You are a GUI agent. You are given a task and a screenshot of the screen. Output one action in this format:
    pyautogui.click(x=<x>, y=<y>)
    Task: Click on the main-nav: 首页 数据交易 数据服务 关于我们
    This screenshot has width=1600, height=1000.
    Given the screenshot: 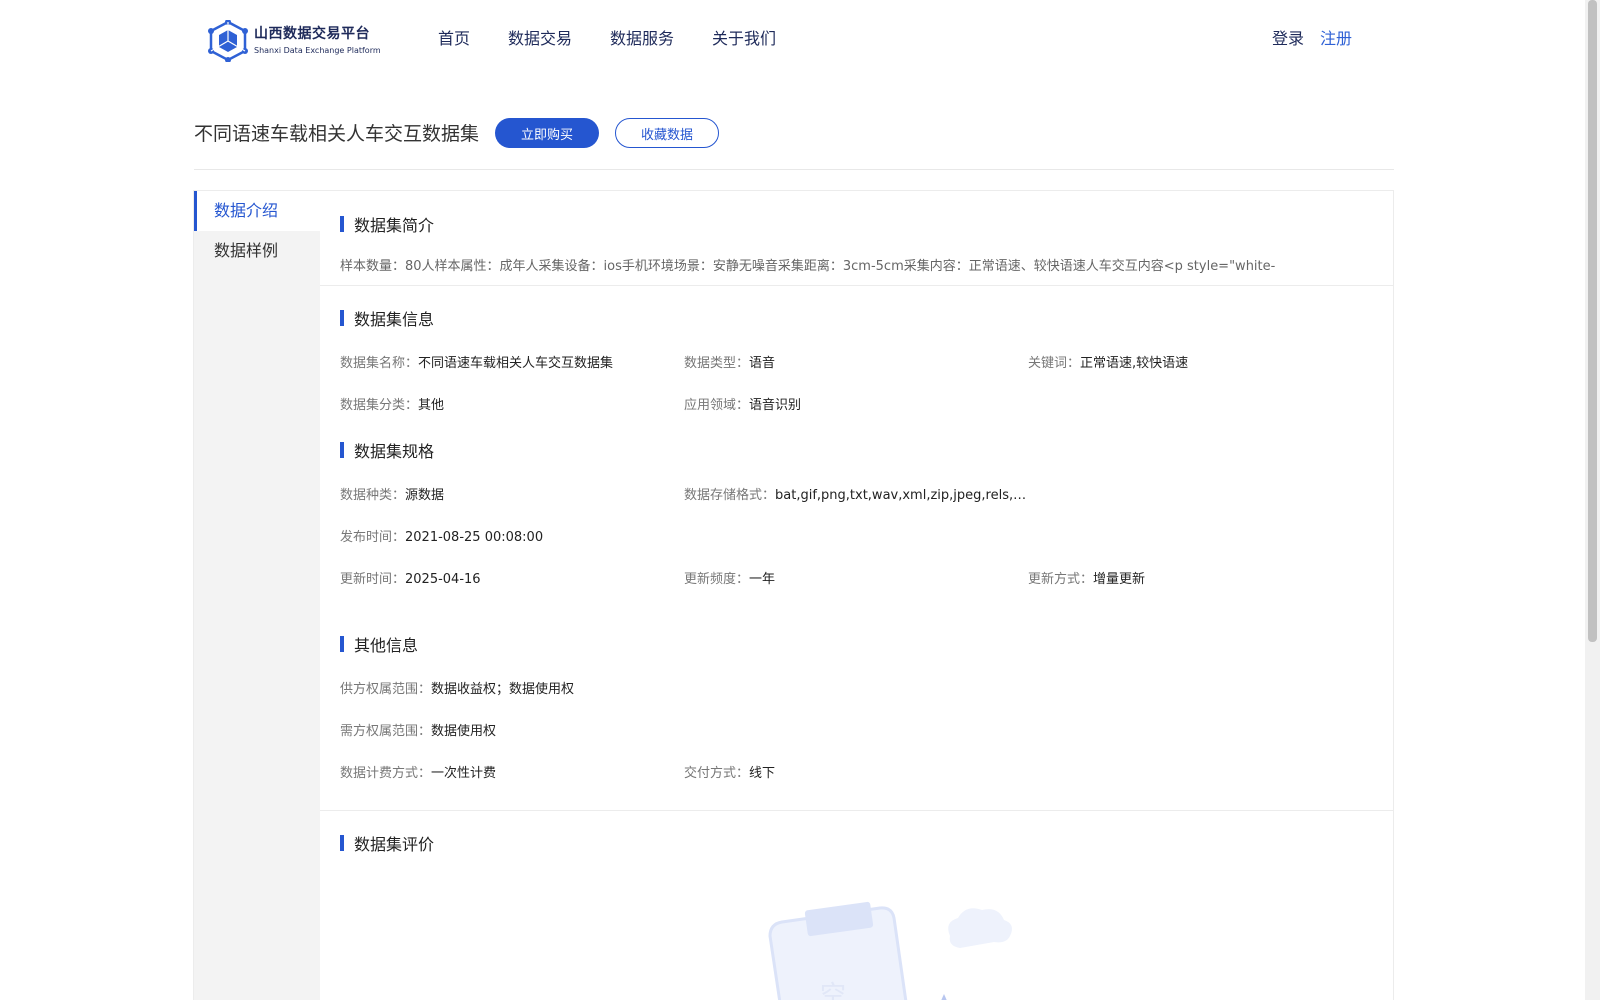 What is the action you would take?
    pyautogui.click(x=626, y=39)
    